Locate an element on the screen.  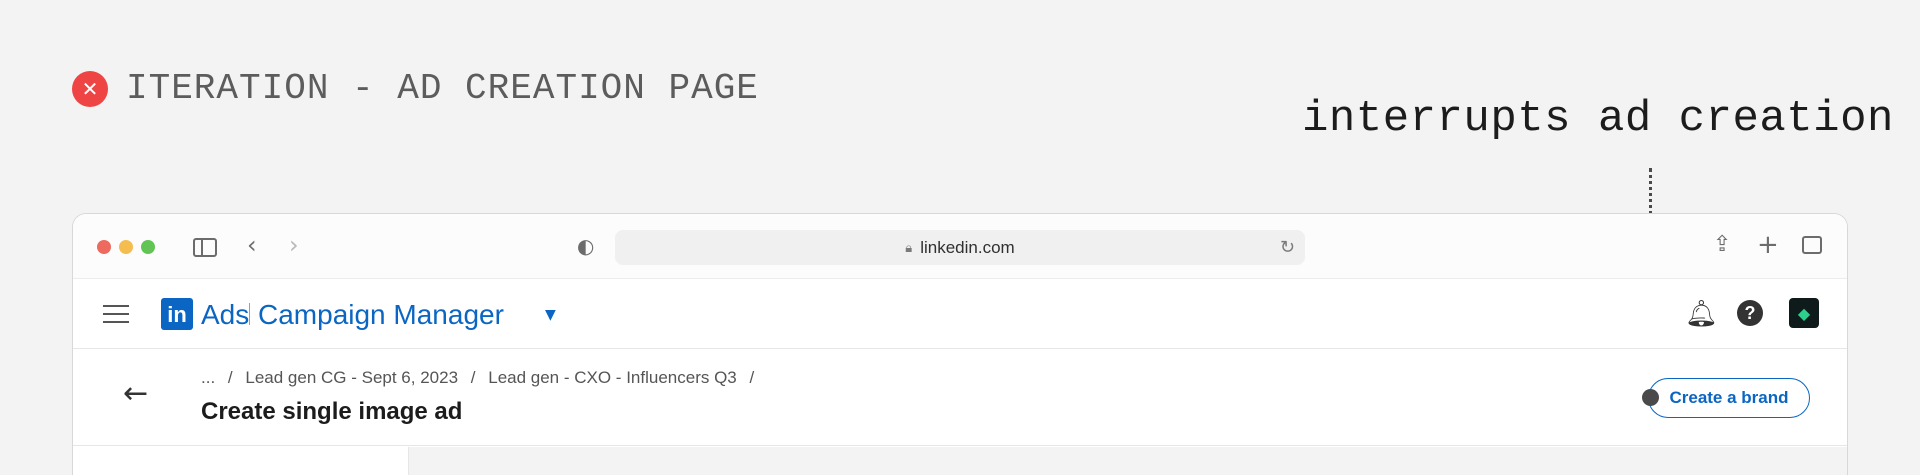
forward-icon: › is located at coordinates (294, 245).